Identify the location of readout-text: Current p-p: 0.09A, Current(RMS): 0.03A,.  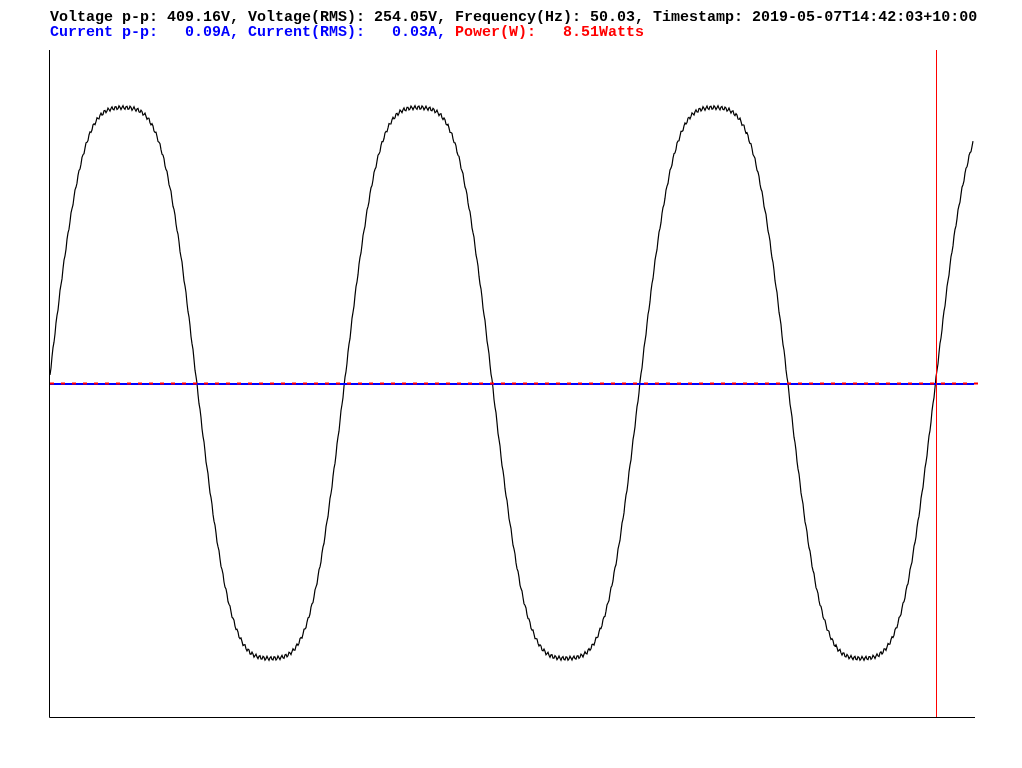
(248, 32).